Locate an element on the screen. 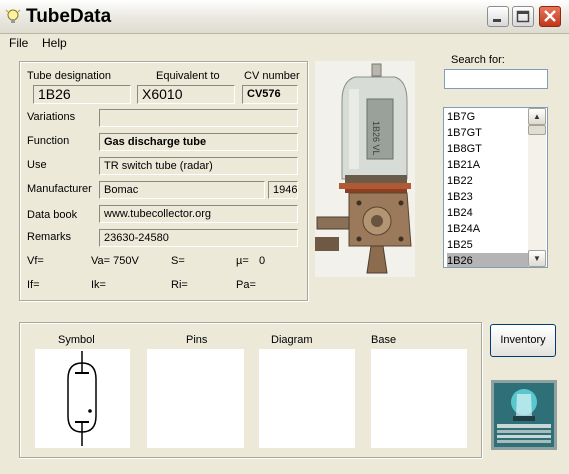 Image resolution: width=569 pixels, height=474 pixels. tube-print-text: 1B26 VL is located at coordinates (376, 138).